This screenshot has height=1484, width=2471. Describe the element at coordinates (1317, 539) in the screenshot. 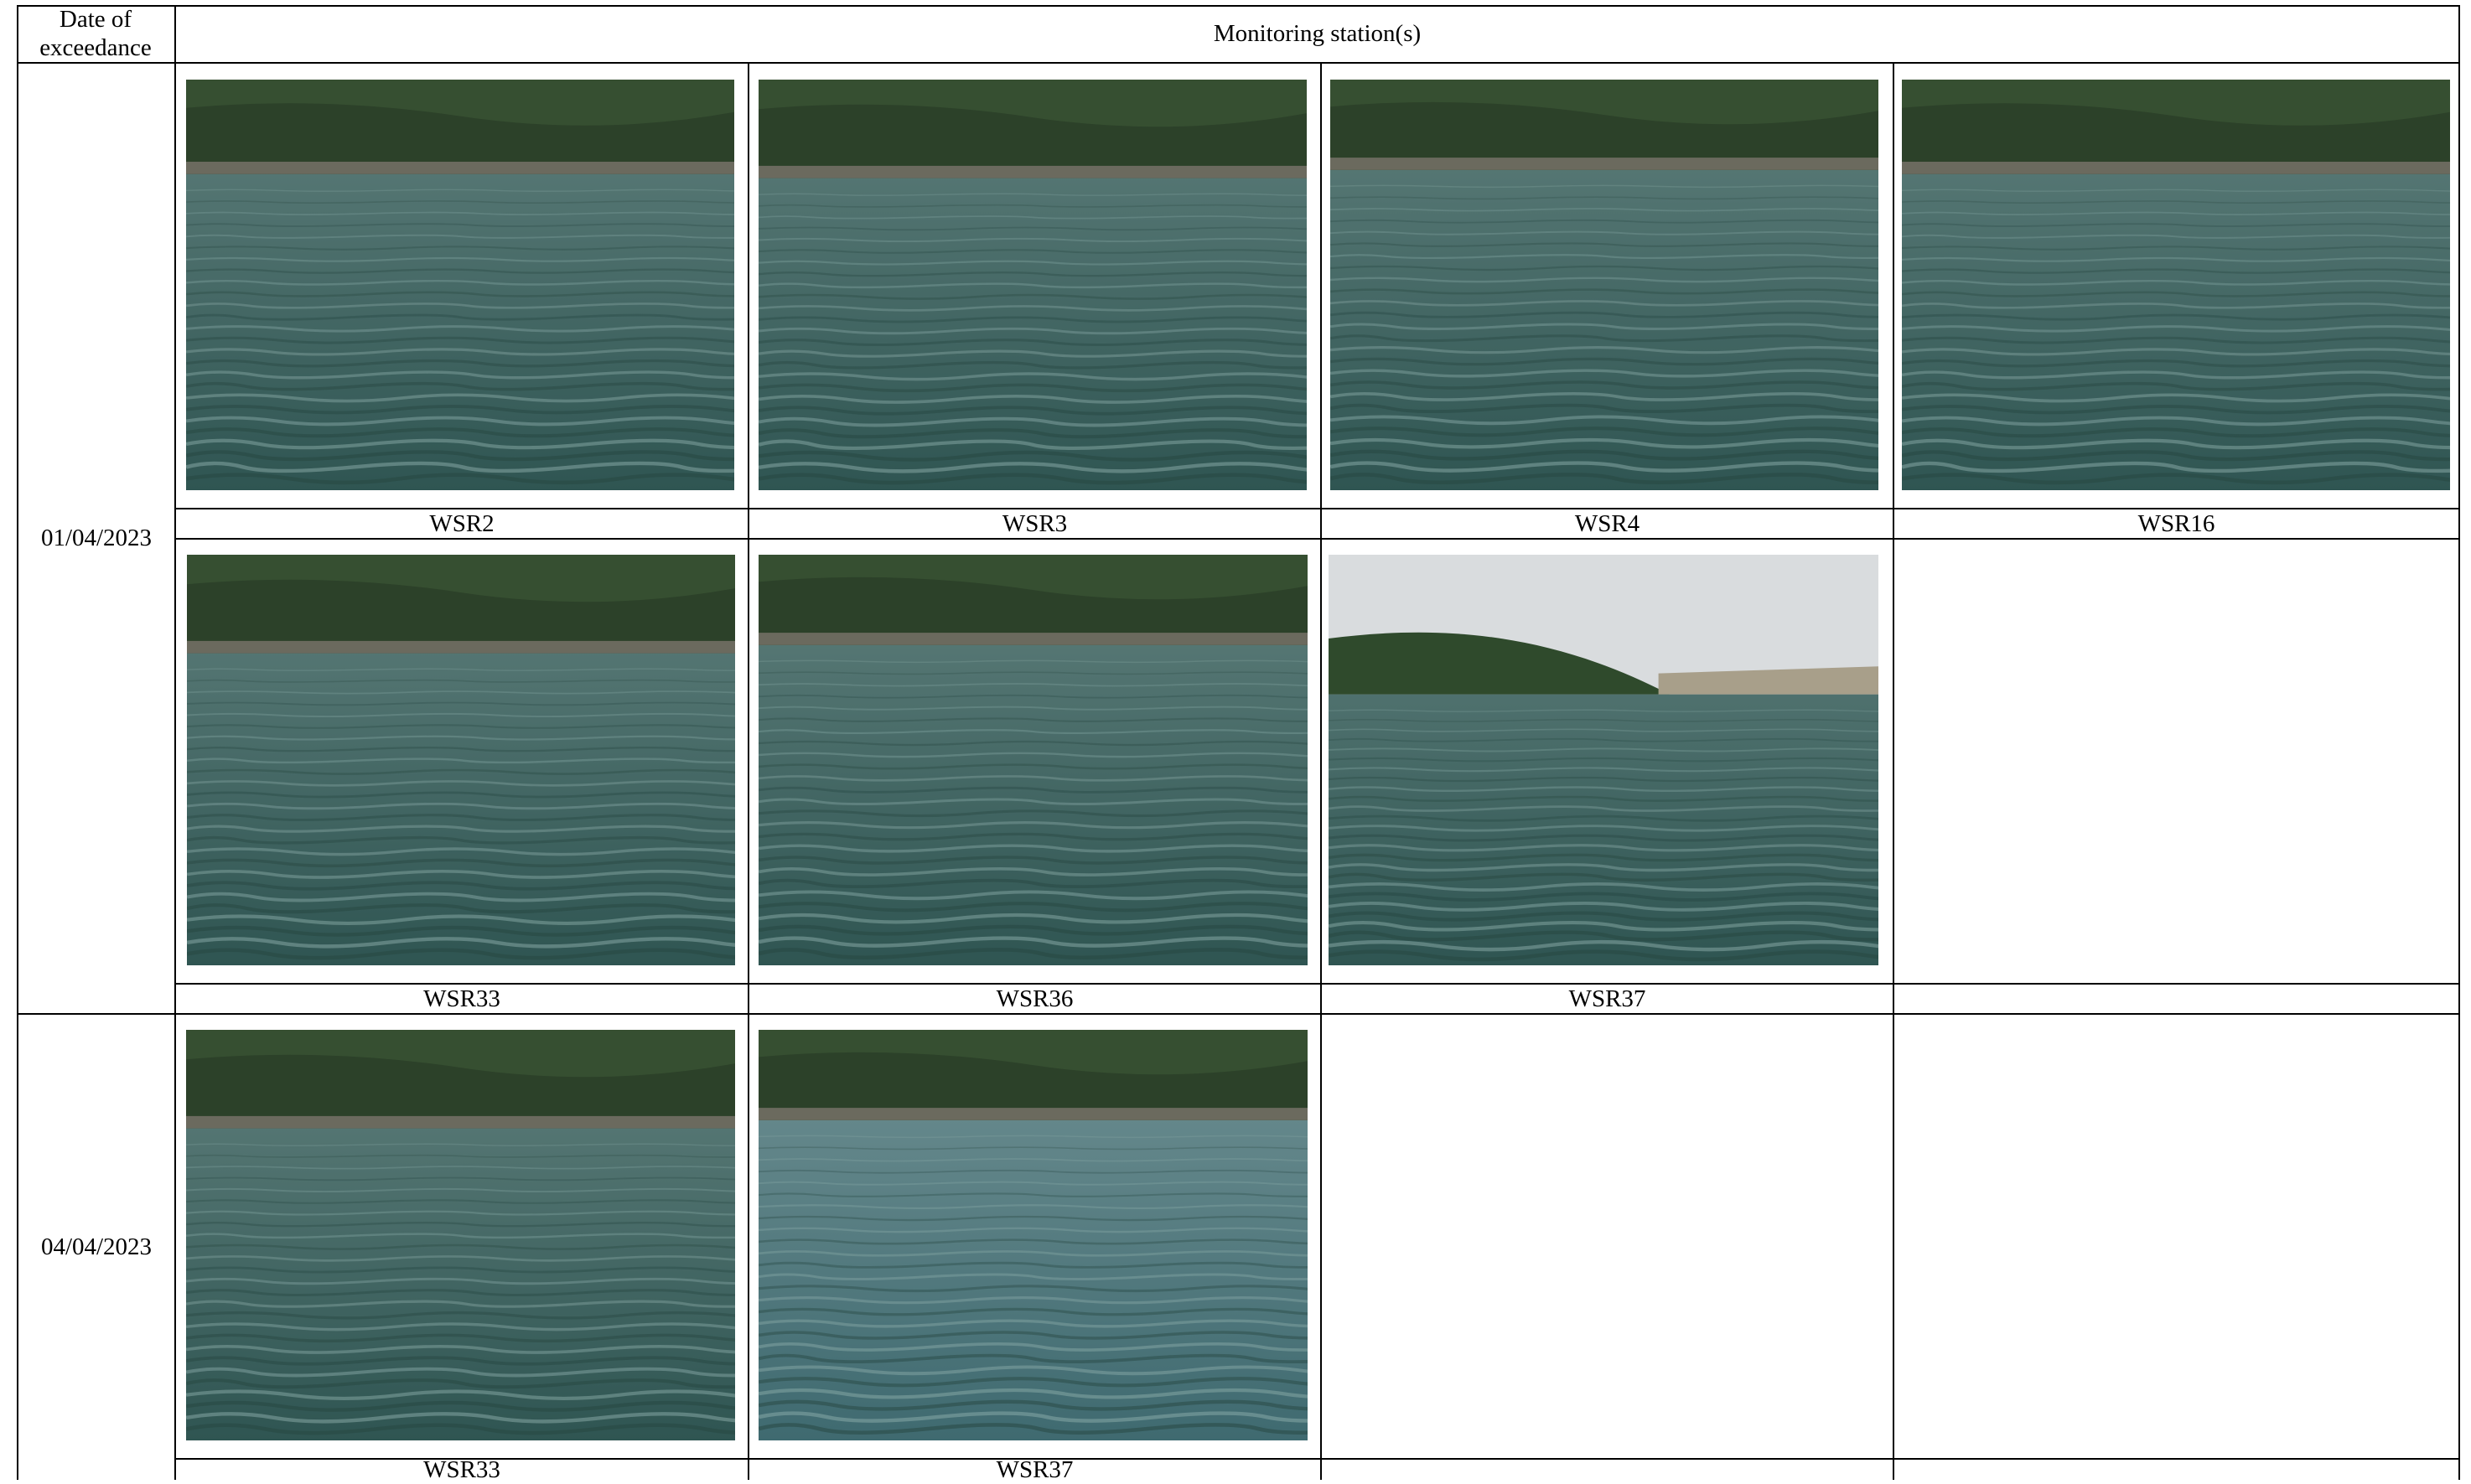

I see `row-border` at that location.